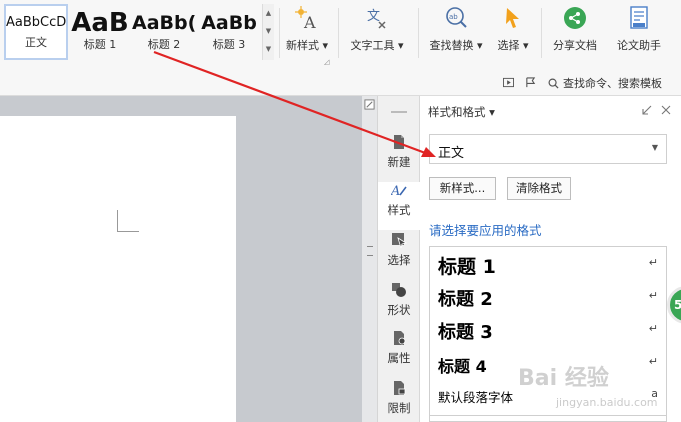 The width and height of the screenshot is (681, 422). What do you see at coordinates (399, 358) in the screenshot?
I see `tab-label: 属性` at bounding box center [399, 358].